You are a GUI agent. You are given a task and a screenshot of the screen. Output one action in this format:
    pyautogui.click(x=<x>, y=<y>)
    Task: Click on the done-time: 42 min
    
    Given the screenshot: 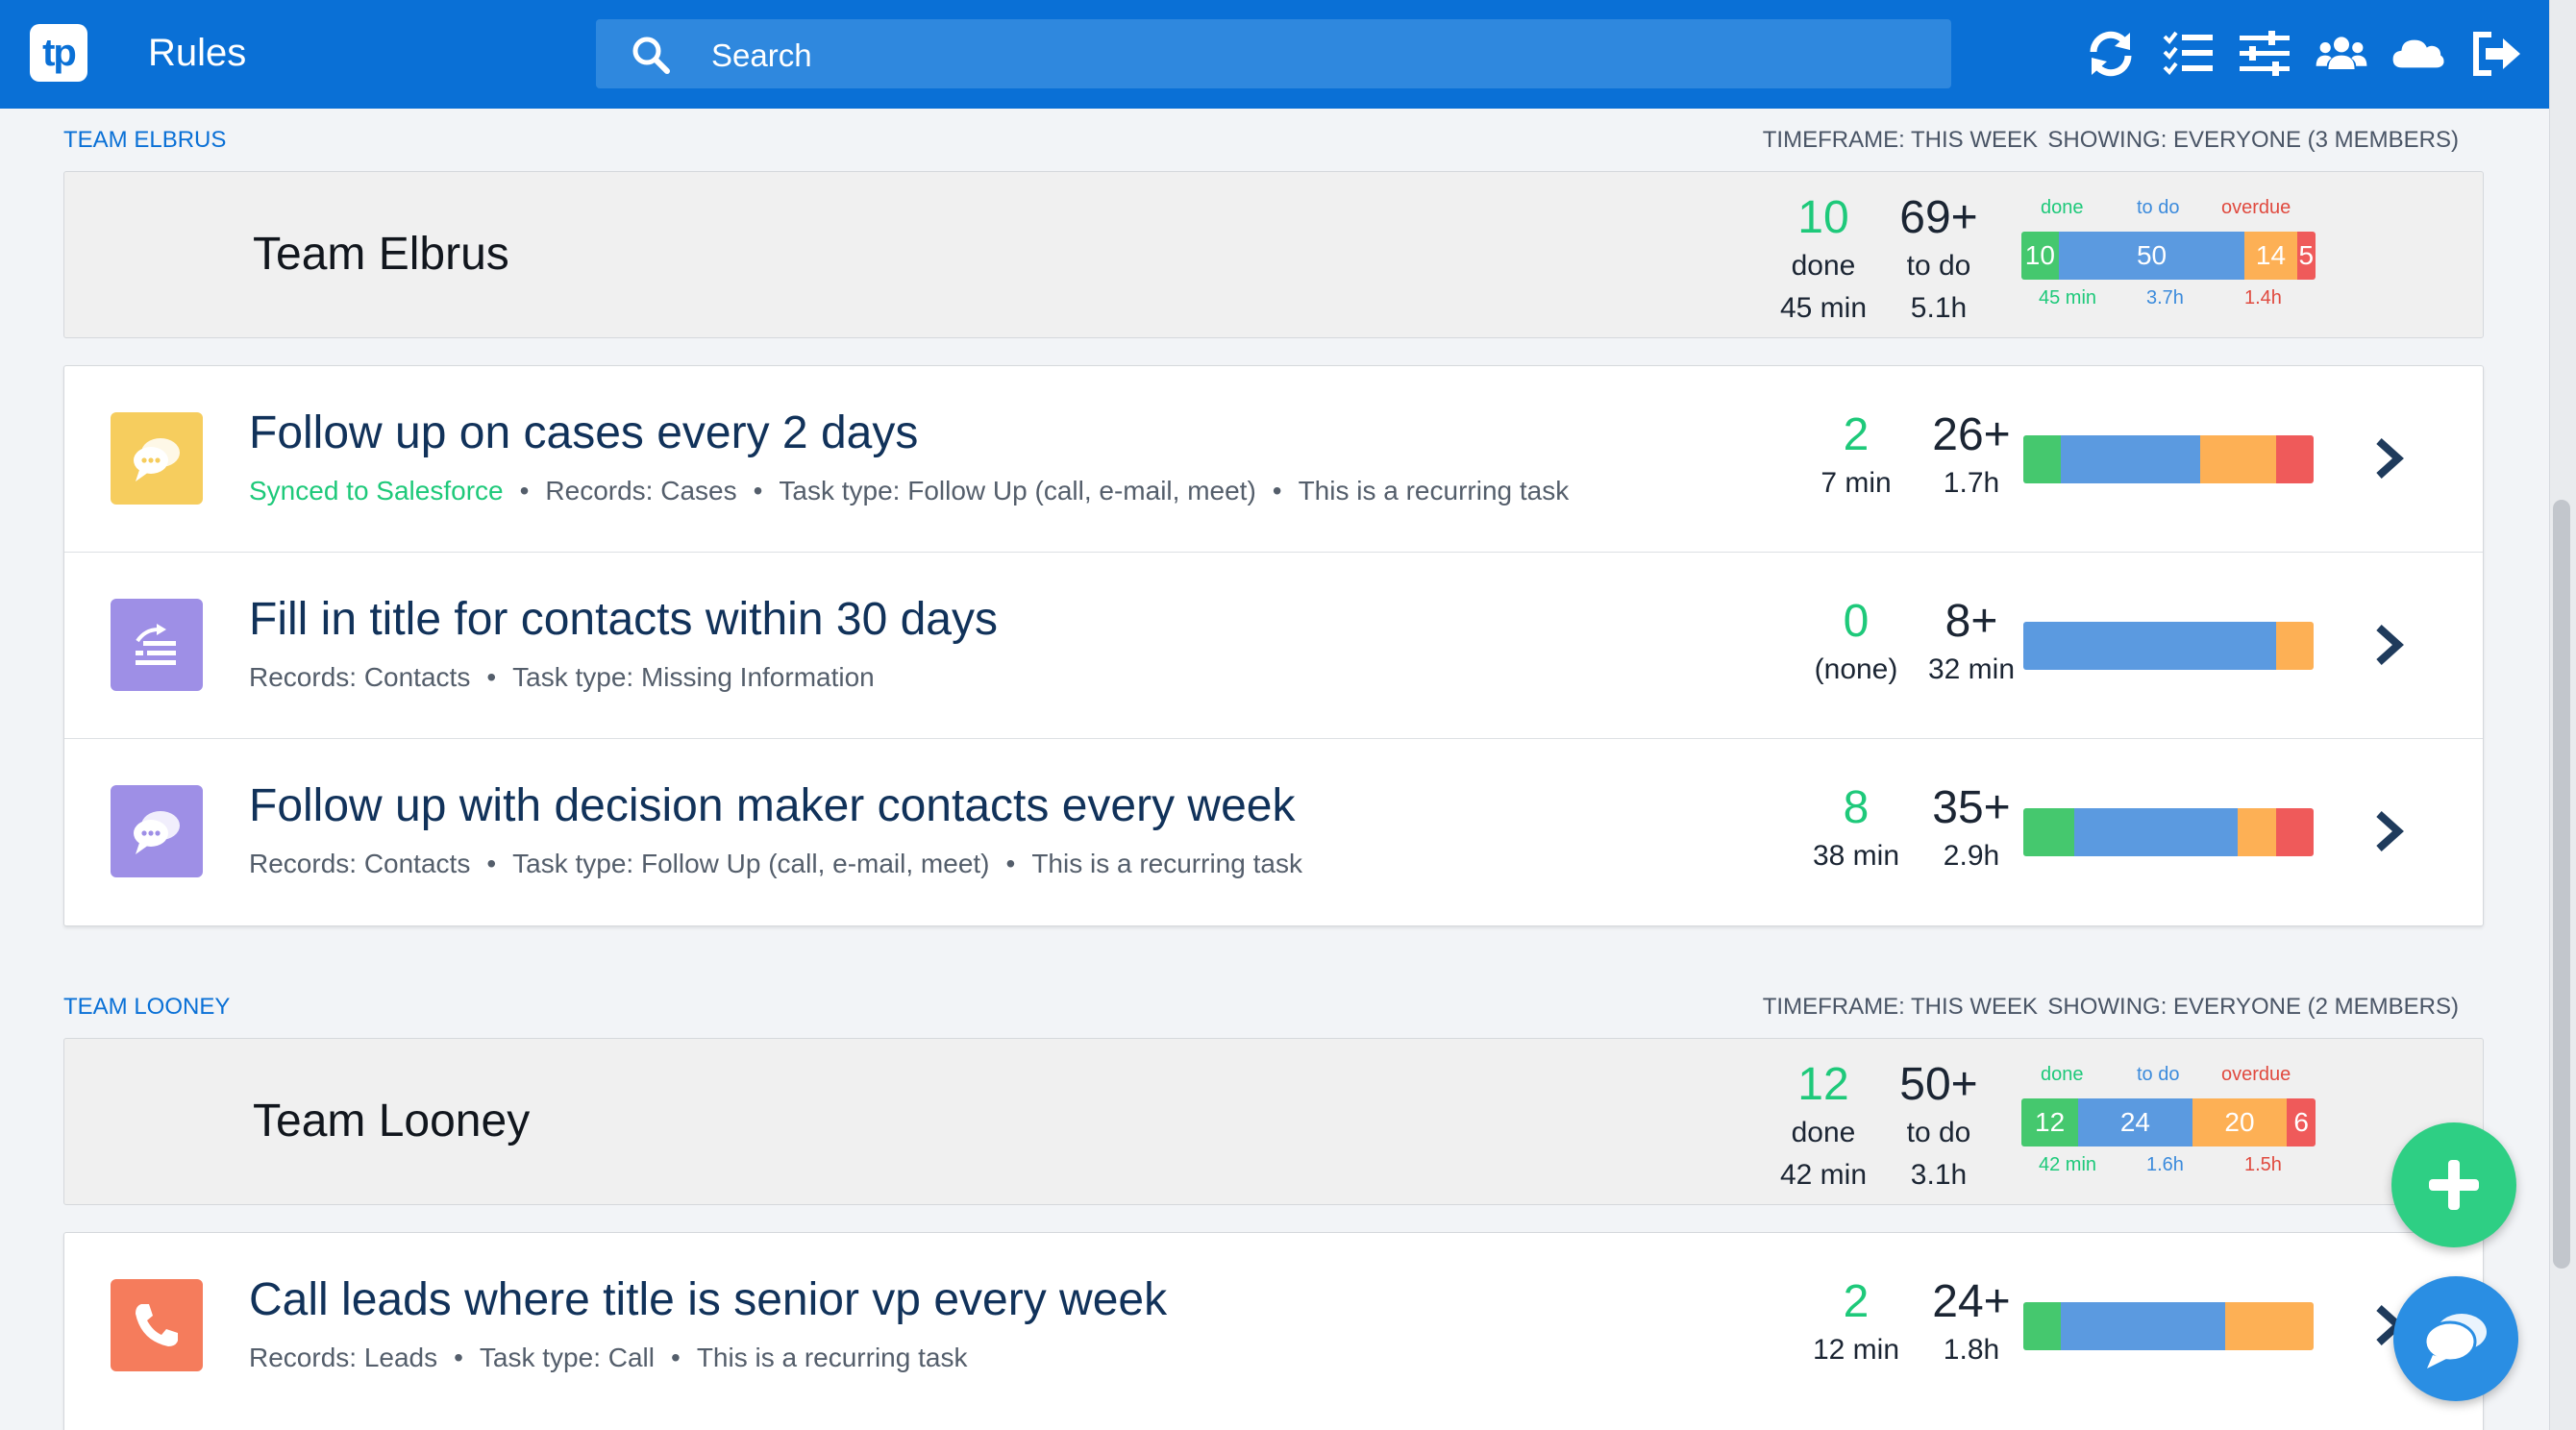 What is the action you would take?
    pyautogui.click(x=1823, y=1175)
    